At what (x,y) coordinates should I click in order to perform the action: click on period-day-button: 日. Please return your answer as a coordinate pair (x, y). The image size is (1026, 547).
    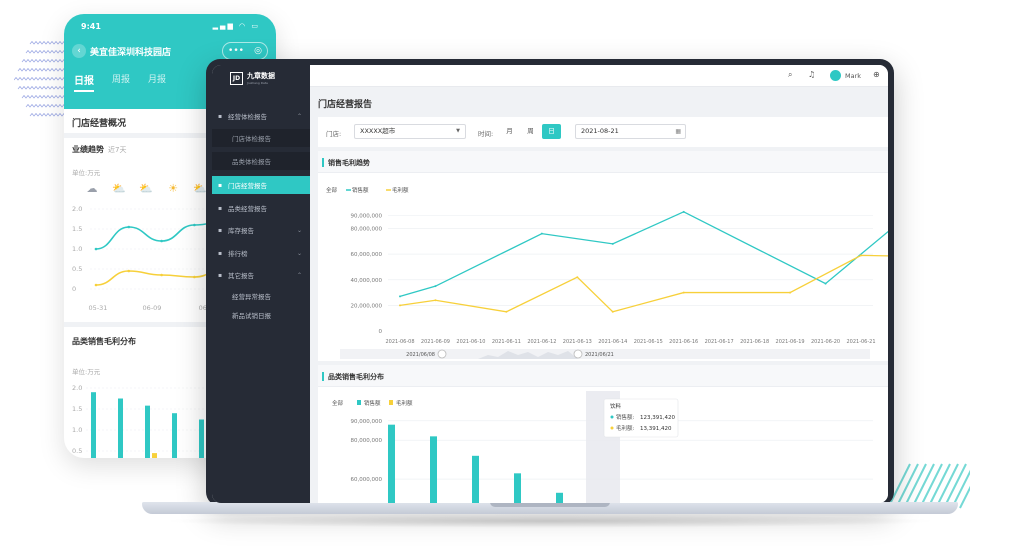
    Looking at the image, I should click on (551, 131).